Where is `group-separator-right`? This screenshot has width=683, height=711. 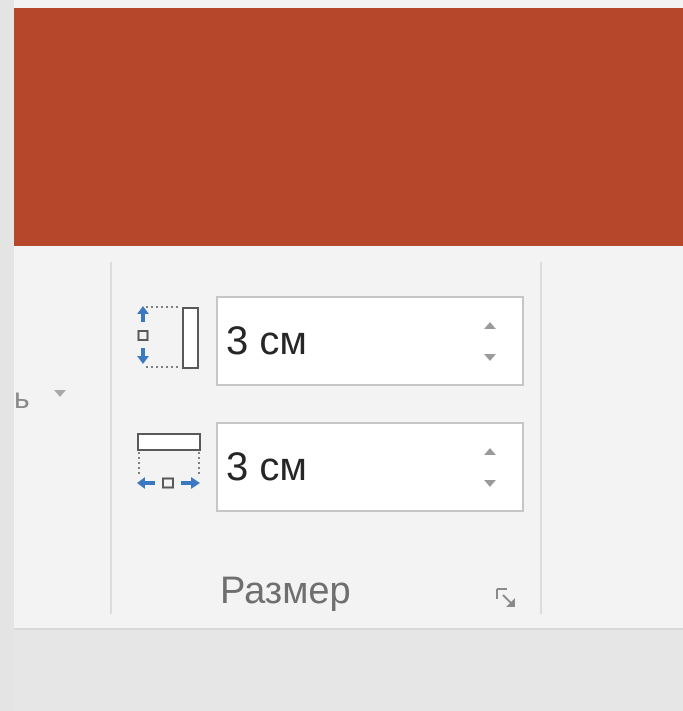 group-separator-right is located at coordinates (541, 438).